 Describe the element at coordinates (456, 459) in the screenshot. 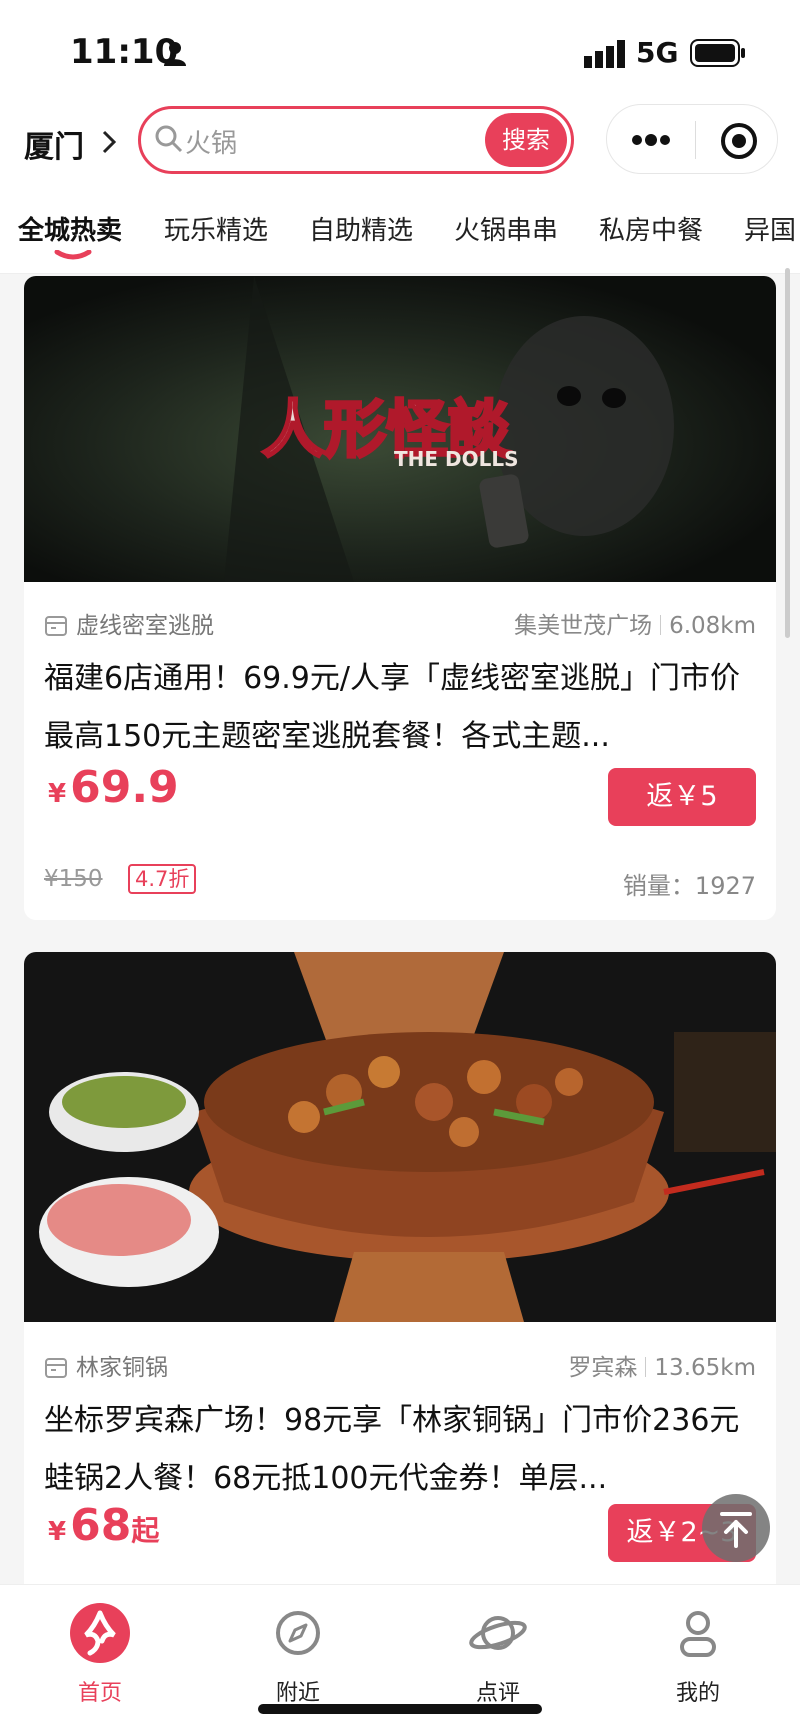

I see `image-subtitle-text: THE DOLLS` at that location.